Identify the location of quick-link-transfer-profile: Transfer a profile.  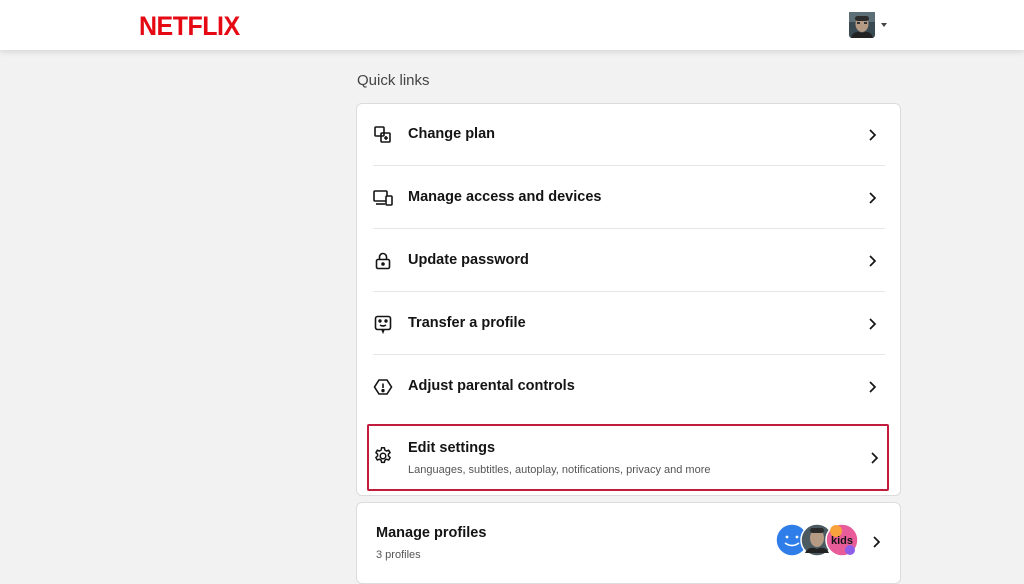
(629, 324).